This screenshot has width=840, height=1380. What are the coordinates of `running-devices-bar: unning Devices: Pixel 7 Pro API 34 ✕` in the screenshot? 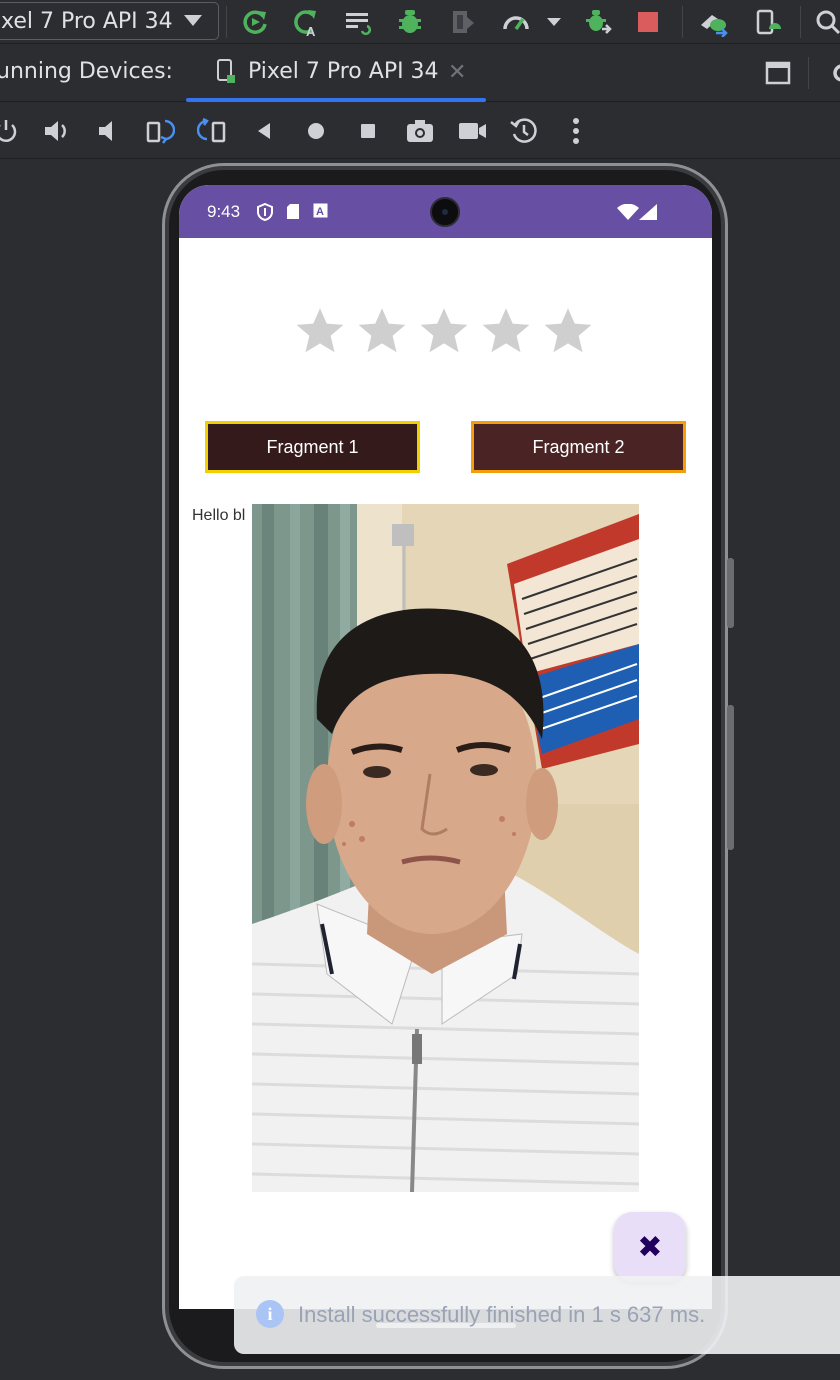 It's located at (420, 73).